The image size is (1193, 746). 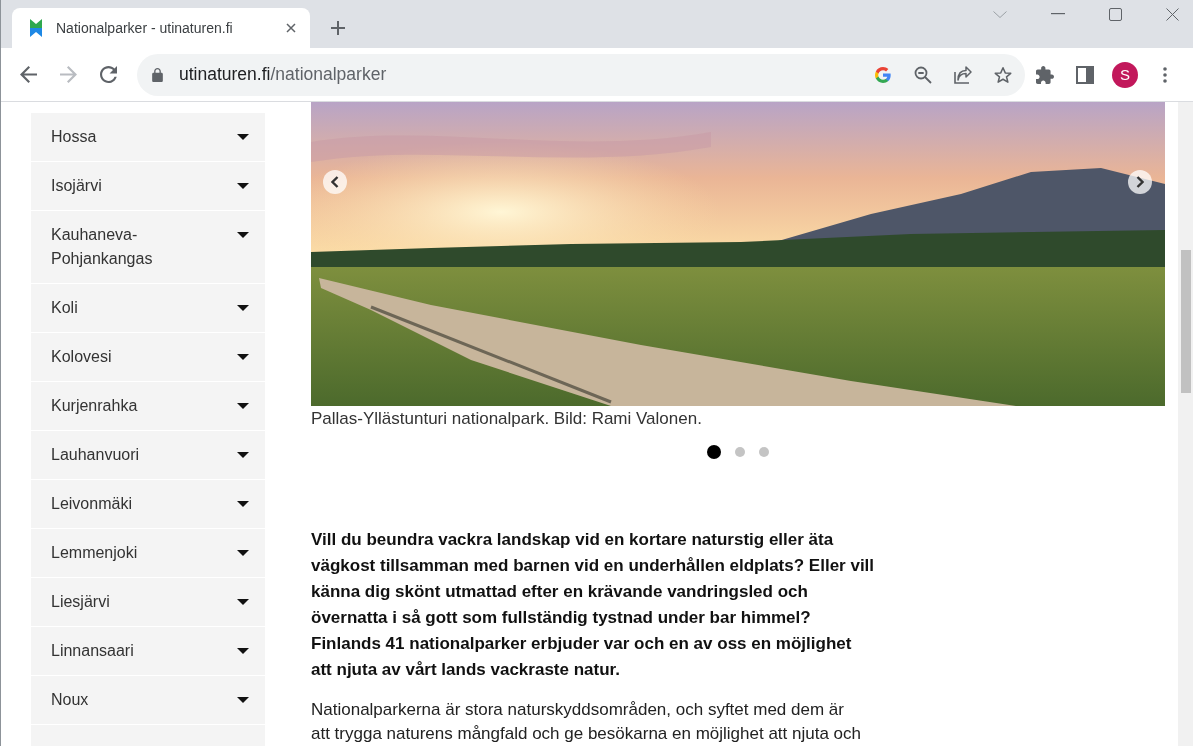 I want to click on chevron-left-icon, so click(x=335, y=182).